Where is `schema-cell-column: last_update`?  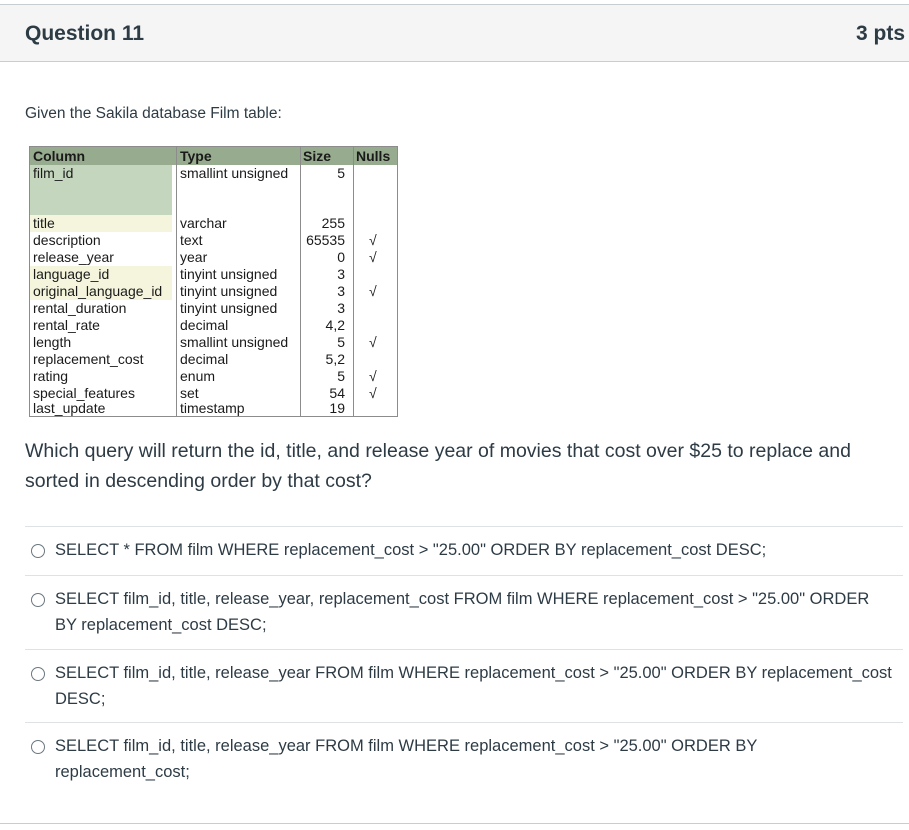 schema-cell-column: last_update is located at coordinates (69, 408).